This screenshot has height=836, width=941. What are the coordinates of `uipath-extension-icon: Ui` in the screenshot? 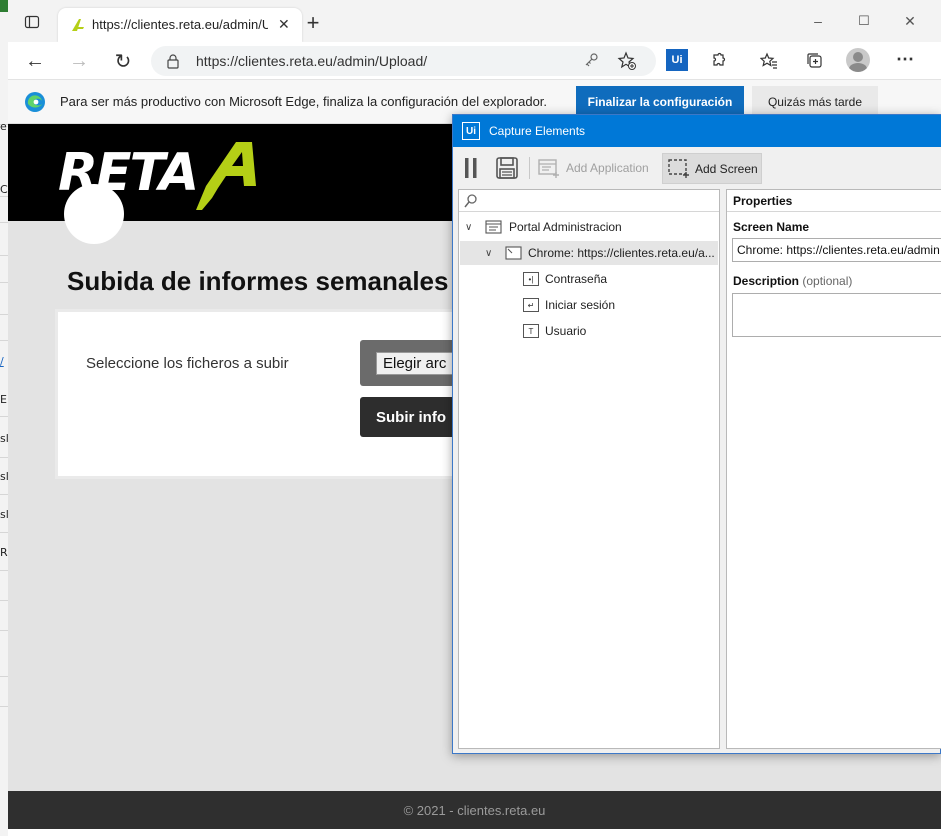 It's located at (677, 60).